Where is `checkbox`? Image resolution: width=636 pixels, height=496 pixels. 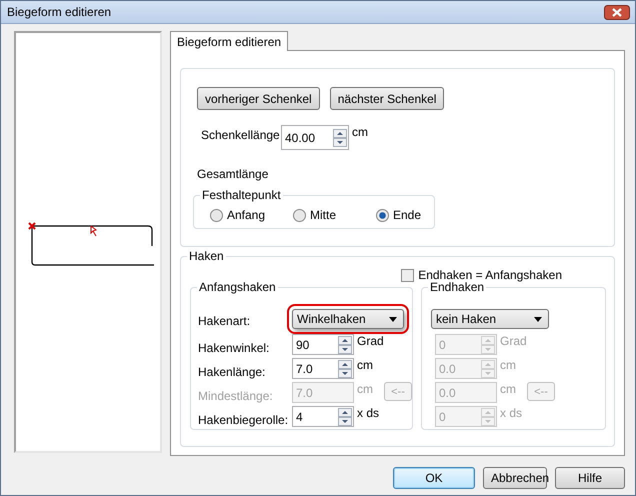
checkbox is located at coordinates (407, 275).